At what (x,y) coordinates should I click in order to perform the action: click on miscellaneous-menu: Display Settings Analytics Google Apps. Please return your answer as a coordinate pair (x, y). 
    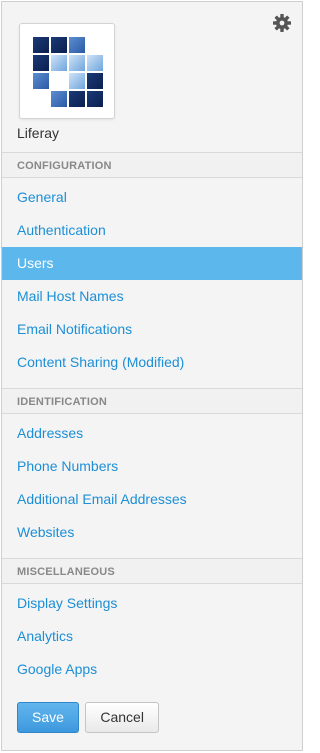
    Looking at the image, I should click on (152, 639).